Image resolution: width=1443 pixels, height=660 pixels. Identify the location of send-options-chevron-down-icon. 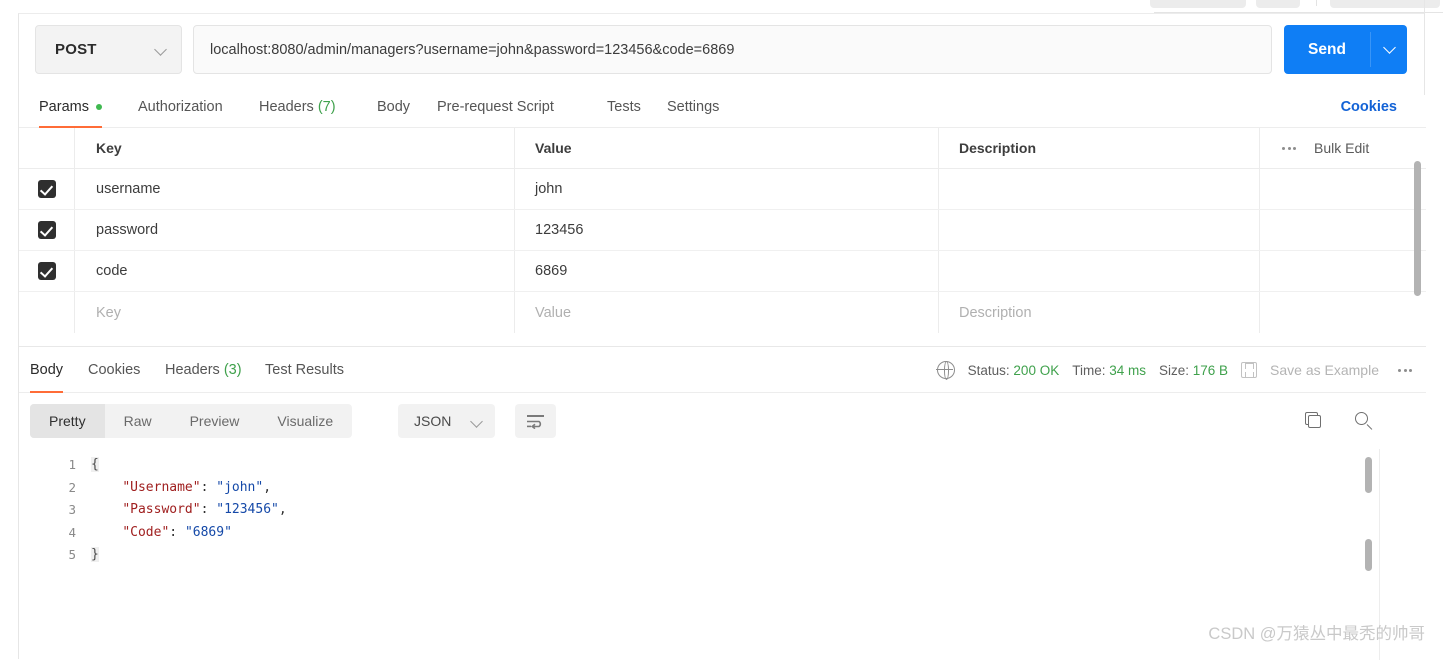
(1389, 49).